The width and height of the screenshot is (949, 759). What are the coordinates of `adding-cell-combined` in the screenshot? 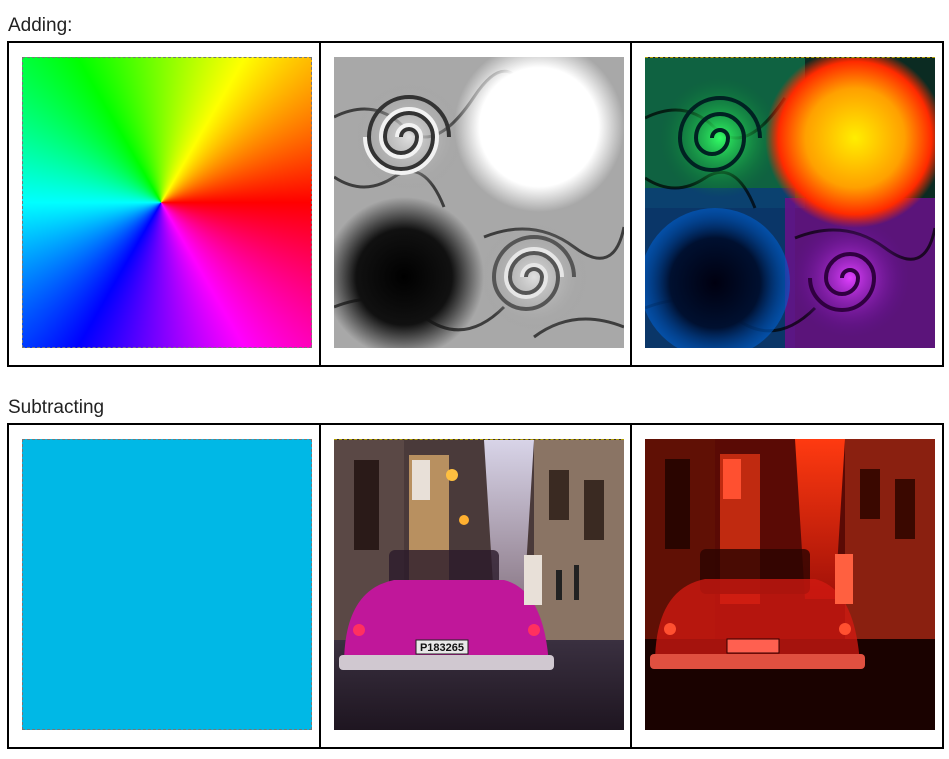 It's located at (787, 204).